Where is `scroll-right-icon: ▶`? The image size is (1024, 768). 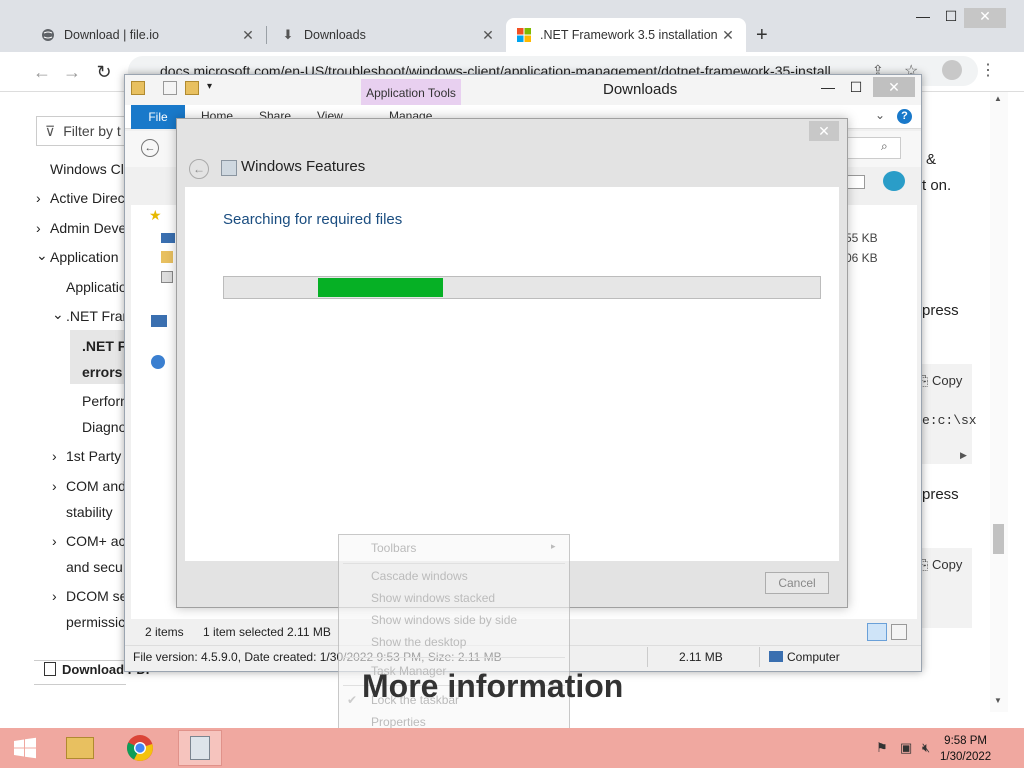 scroll-right-icon: ▶ is located at coordinates (963, 455).